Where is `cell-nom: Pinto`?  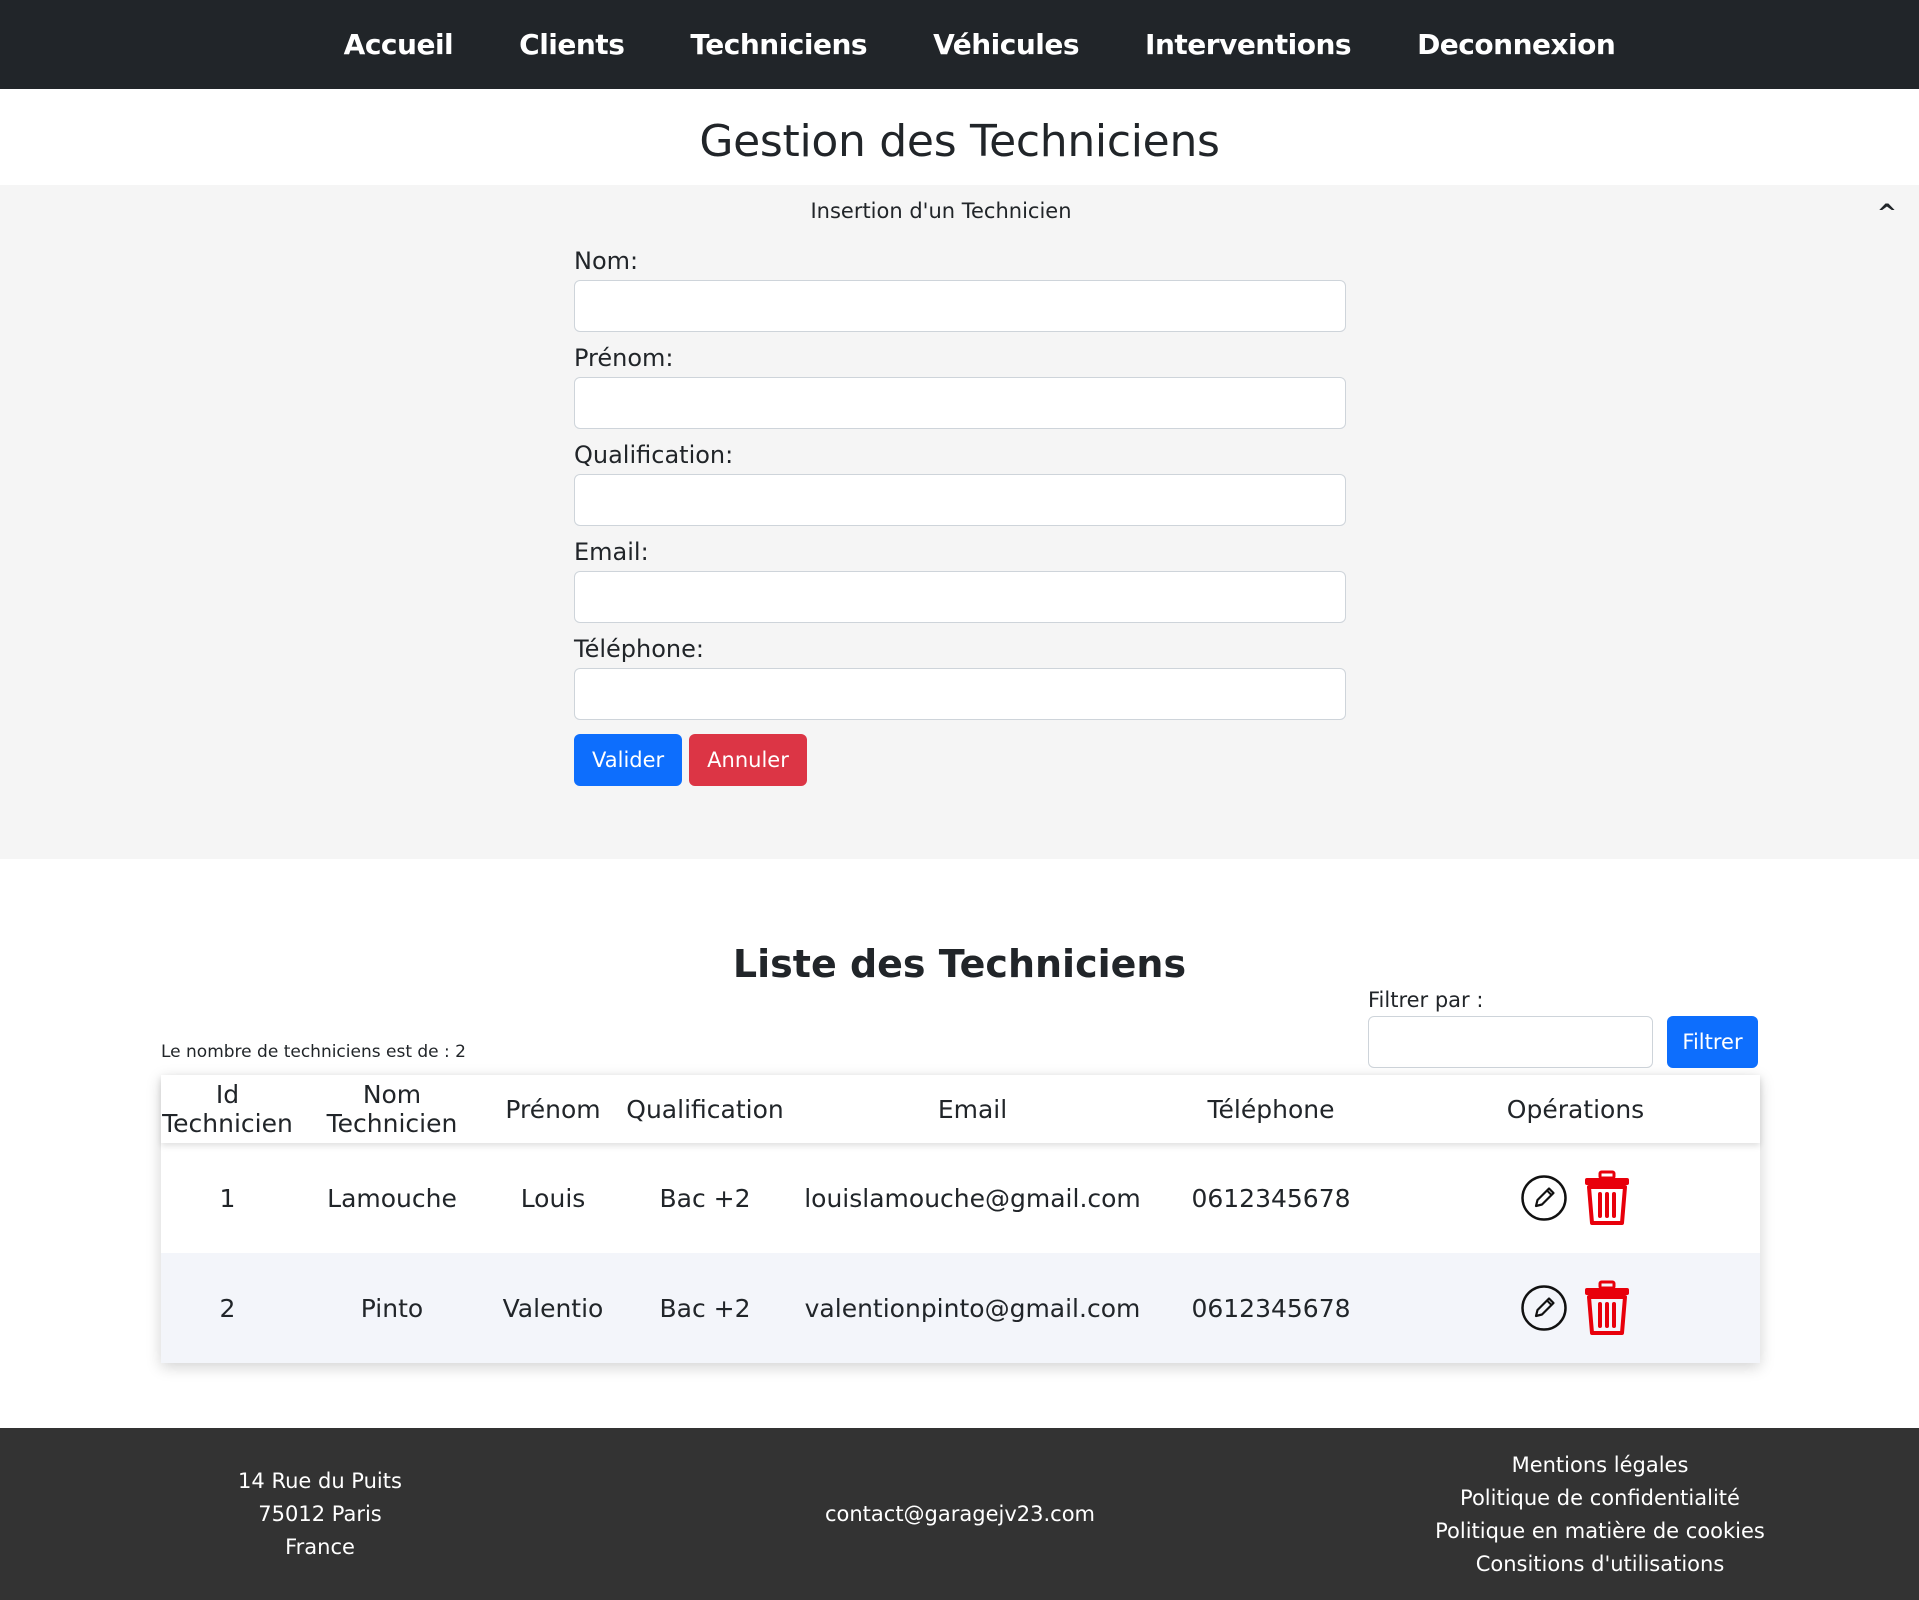
cell-nom: Pinto is located at coordinates (392, 1308).